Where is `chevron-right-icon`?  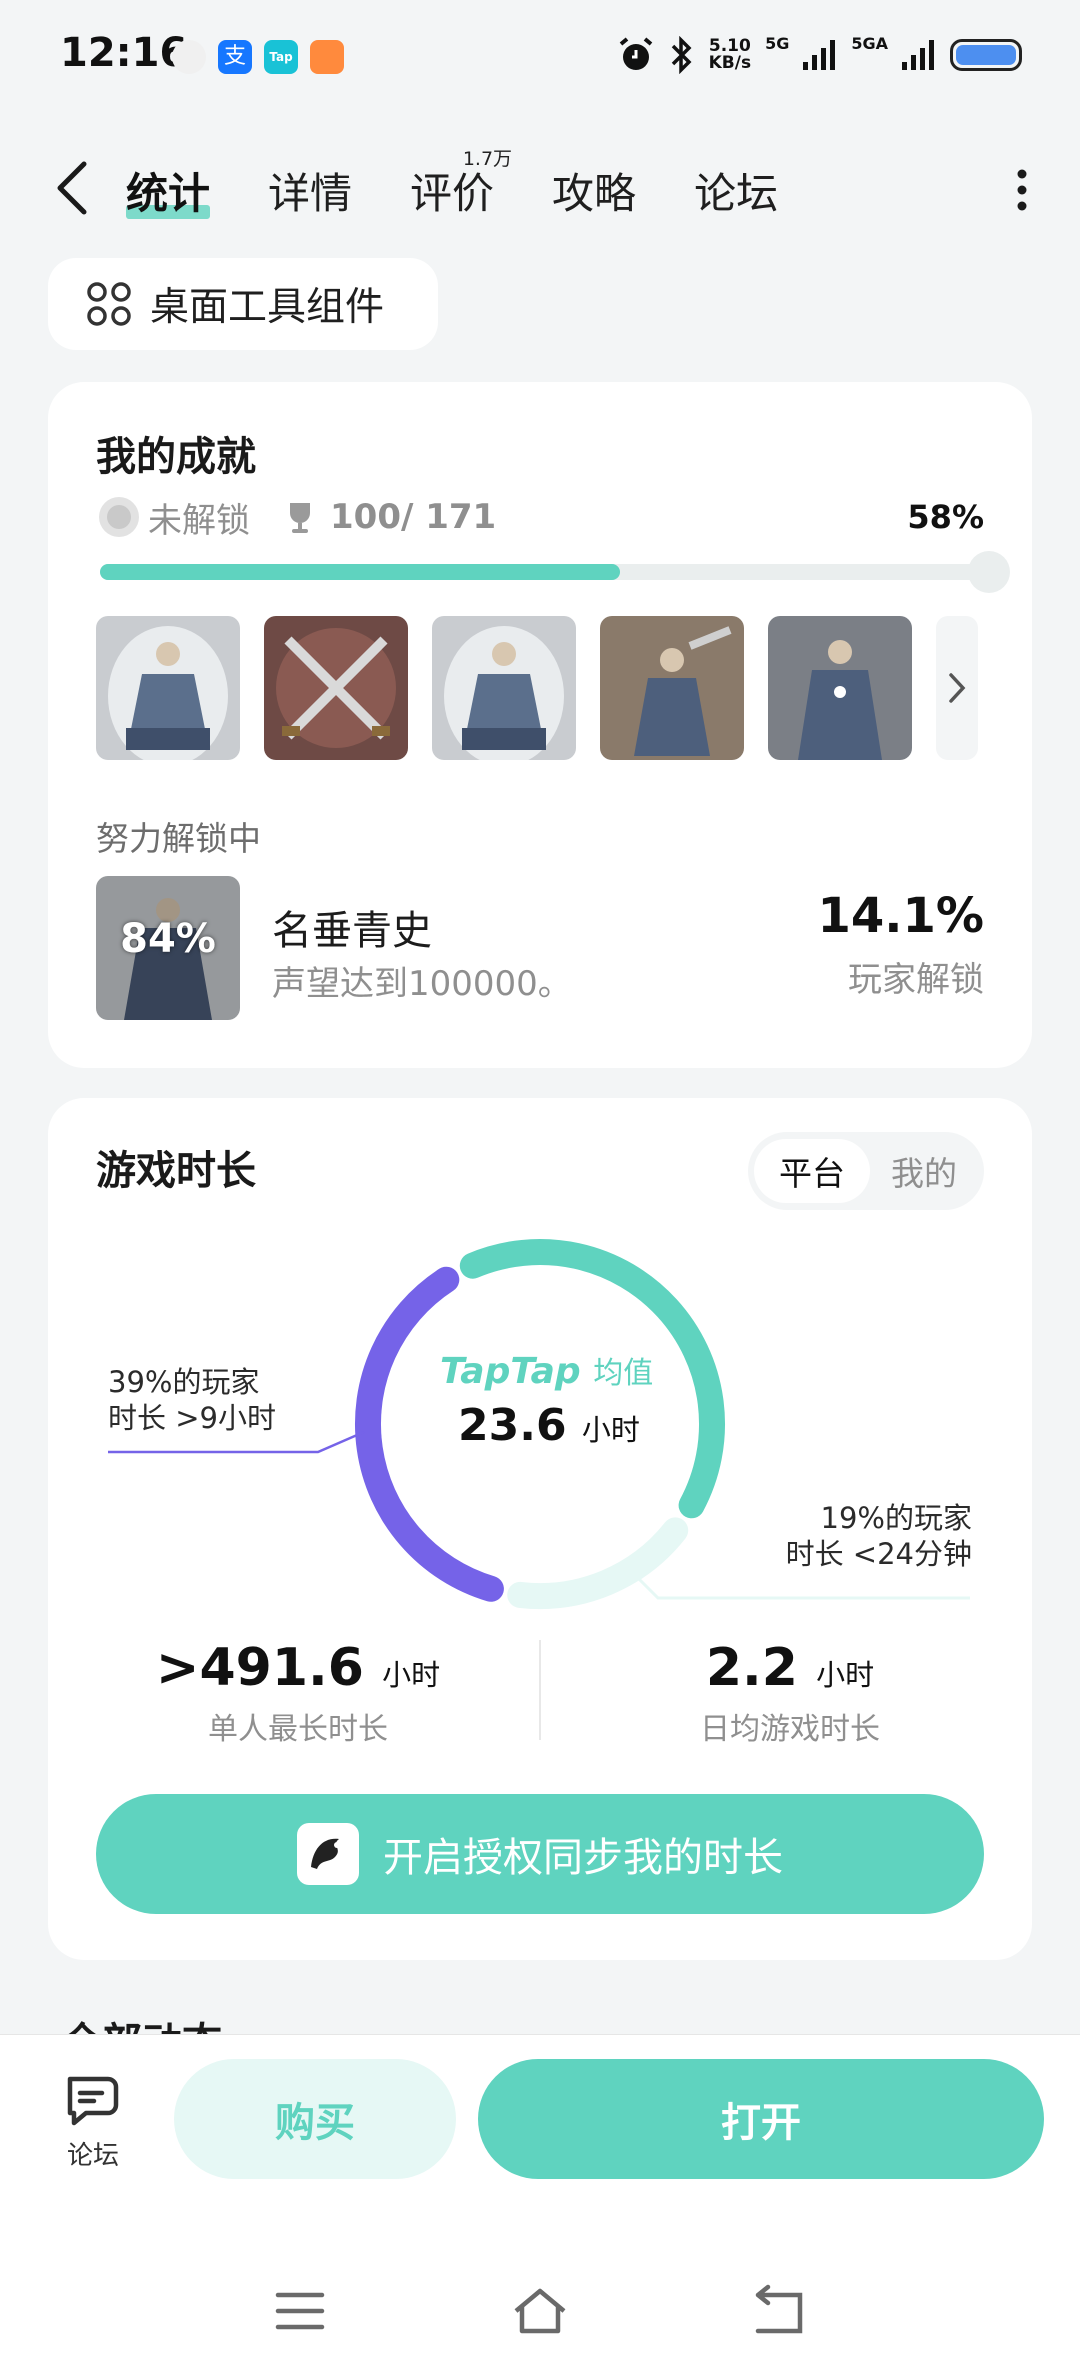
chevron-right-icon is located at coordinates (957, 688).